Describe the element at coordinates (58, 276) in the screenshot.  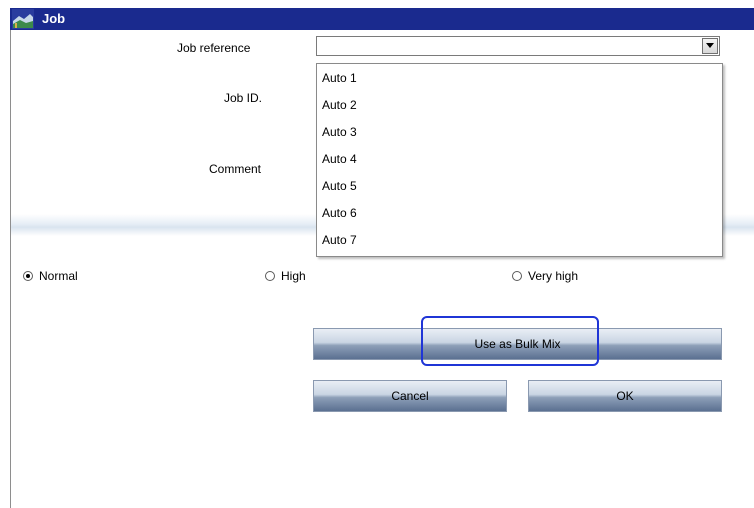
I see `priority-normal-label: Normal` at that location.